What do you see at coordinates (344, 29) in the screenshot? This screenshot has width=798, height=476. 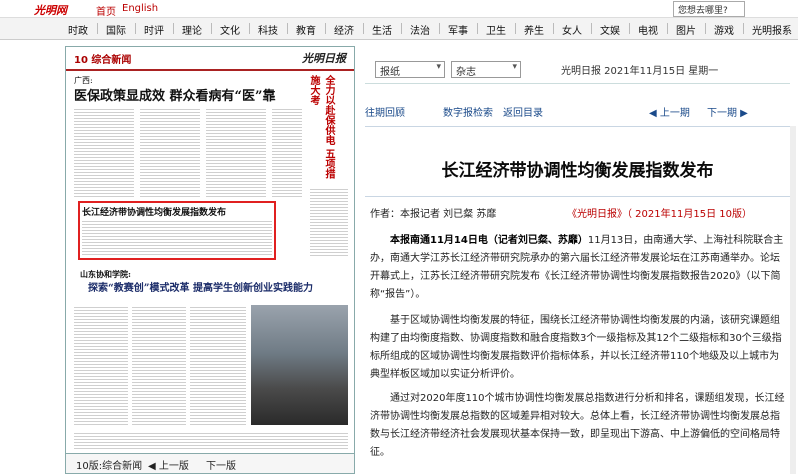 I see `nav-item: 经济` at bounding box center [344, 29].